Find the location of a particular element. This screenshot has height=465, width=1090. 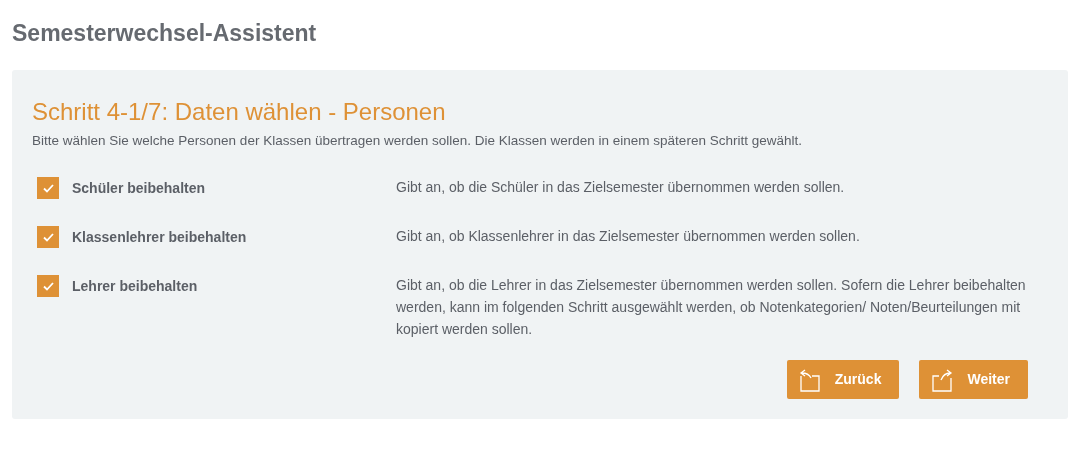

option-description: Gibt an, ob die Schüler in das Zielsemester übernommen werden sollen. is located at coordinates (621, 188).